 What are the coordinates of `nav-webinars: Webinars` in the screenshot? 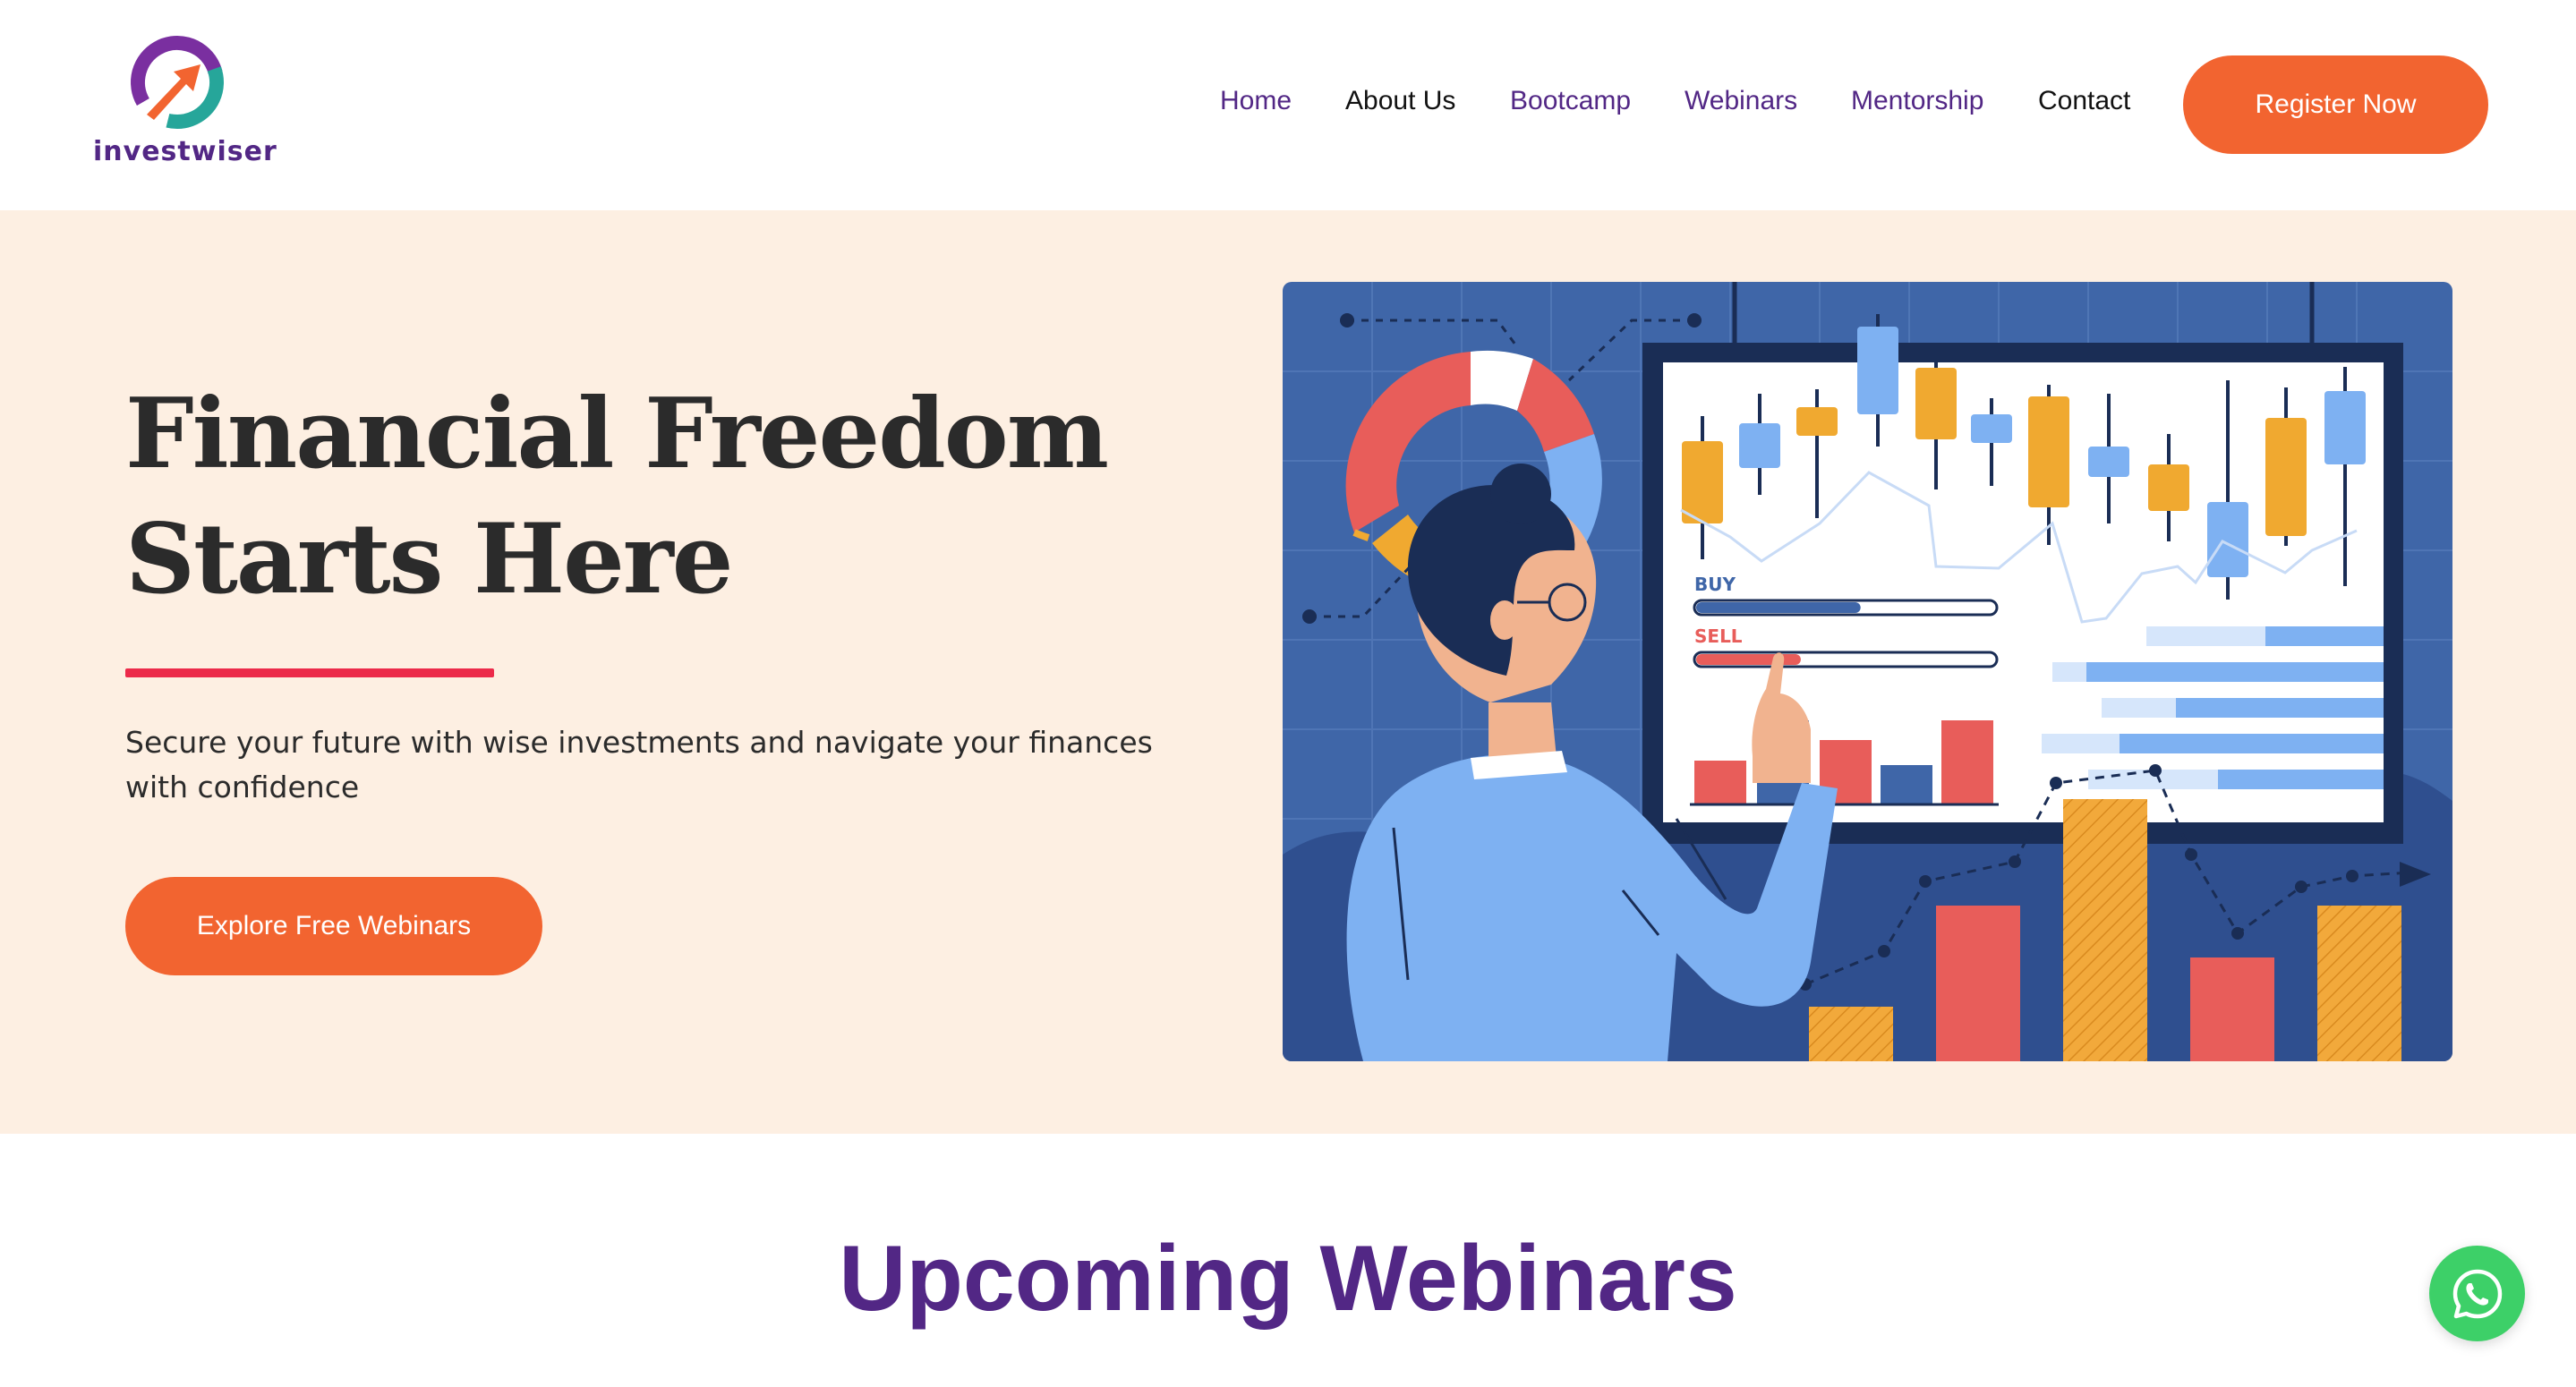 It's located at (1741, 101).